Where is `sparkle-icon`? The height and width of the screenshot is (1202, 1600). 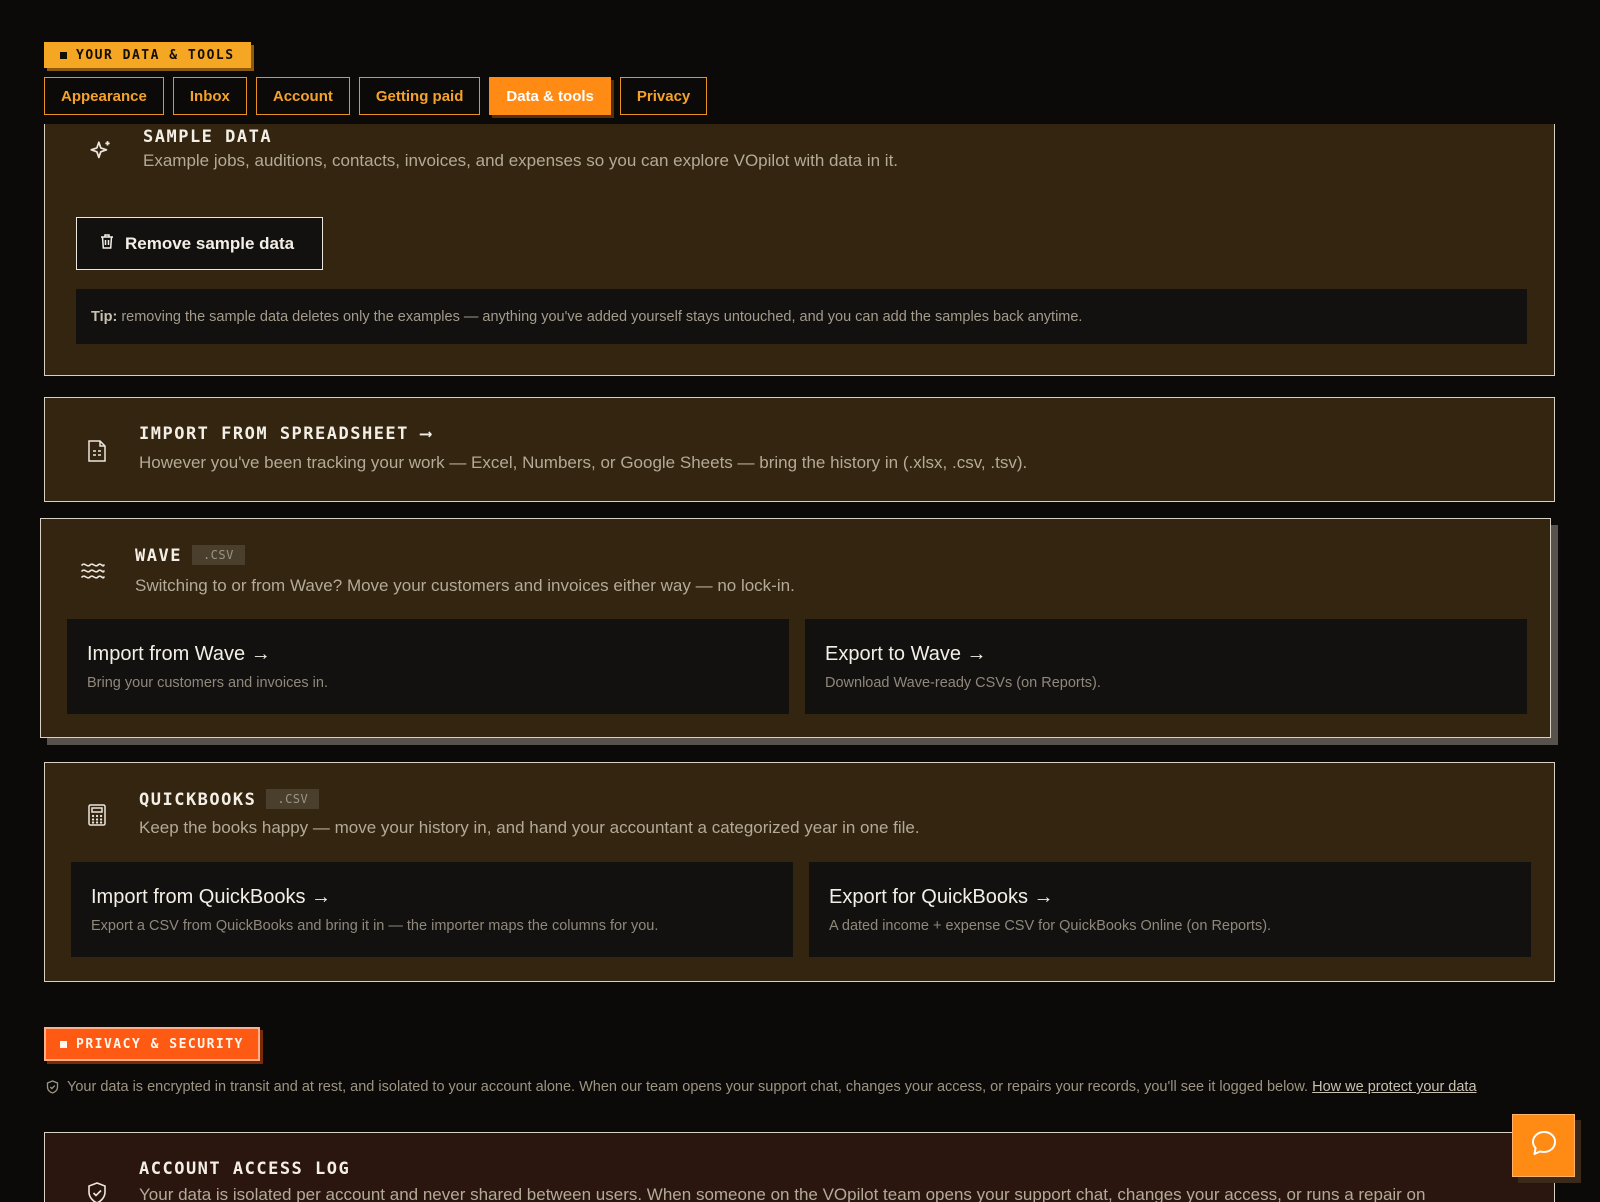 sparkle-icon is located at coordinates (100, 151).